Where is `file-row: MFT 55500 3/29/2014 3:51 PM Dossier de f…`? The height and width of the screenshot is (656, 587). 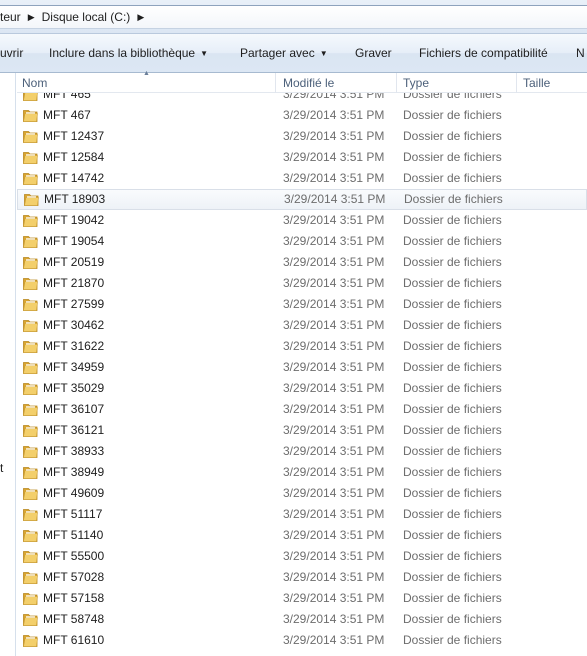 file-row: MFT 55500 3/29/2014 3:51 PM Dossier de f… is located at coordinates (302, 556).